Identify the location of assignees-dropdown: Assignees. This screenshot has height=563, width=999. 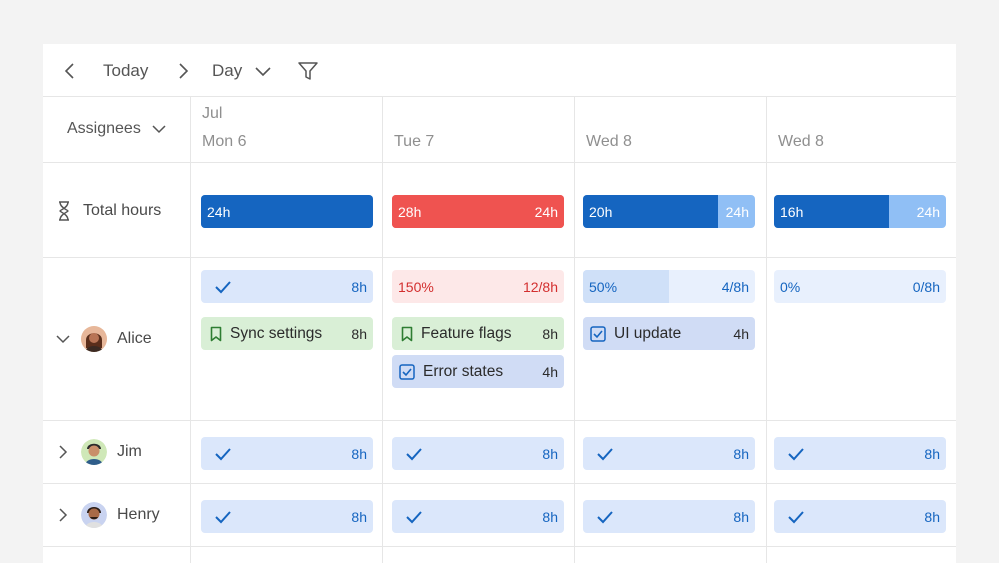
(117, 129).